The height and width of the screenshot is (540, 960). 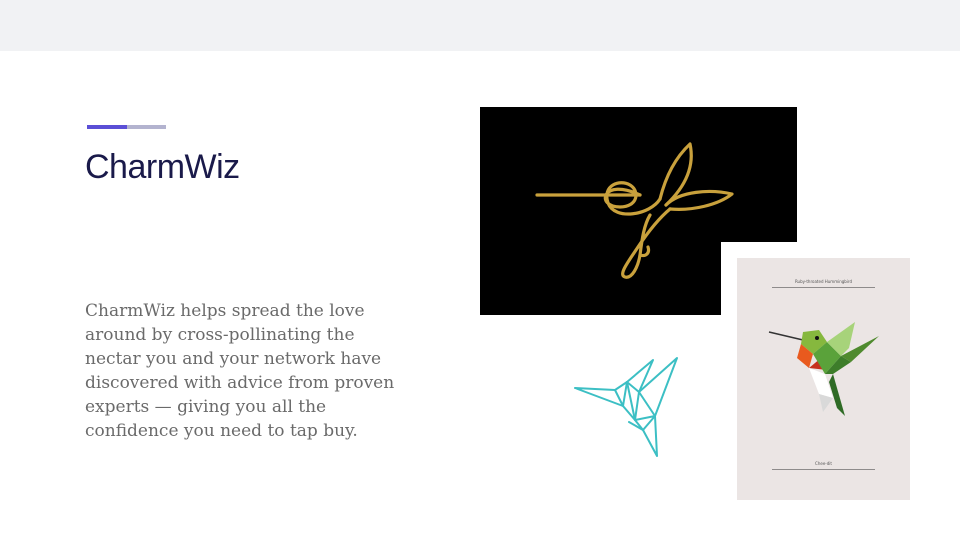 I want to click on poster-bottom-rule, so click(x=823, y=469).